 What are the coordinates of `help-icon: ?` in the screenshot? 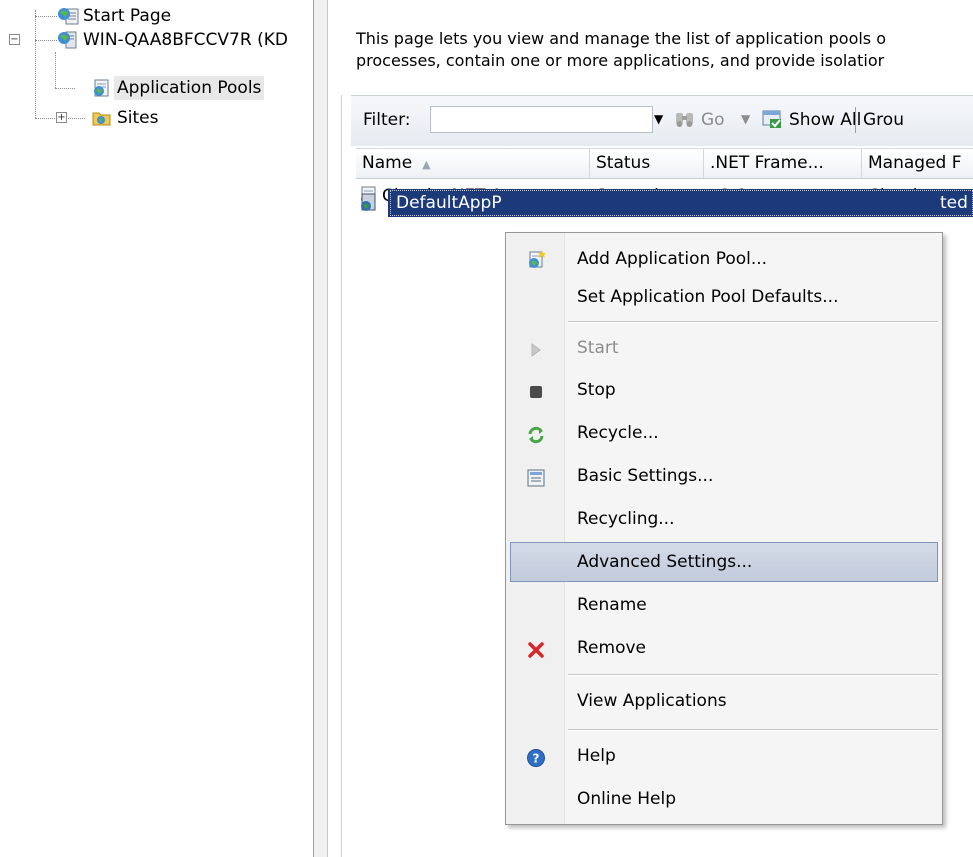 It's located at (536, 756).